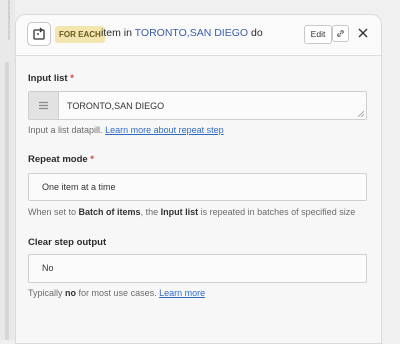 This screenshot has width=400, height=344. Describe the element at coordinates (52, 212) in the screenshot. I see `help-text: When set to` at that location.